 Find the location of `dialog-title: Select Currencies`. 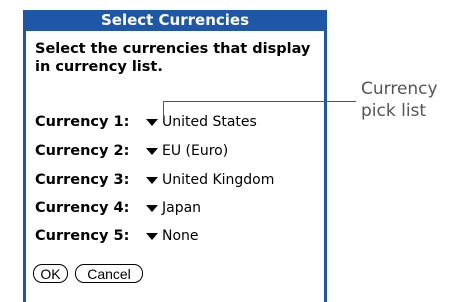

dialog-title: Select Currencies is located at coordinates (175, 20).